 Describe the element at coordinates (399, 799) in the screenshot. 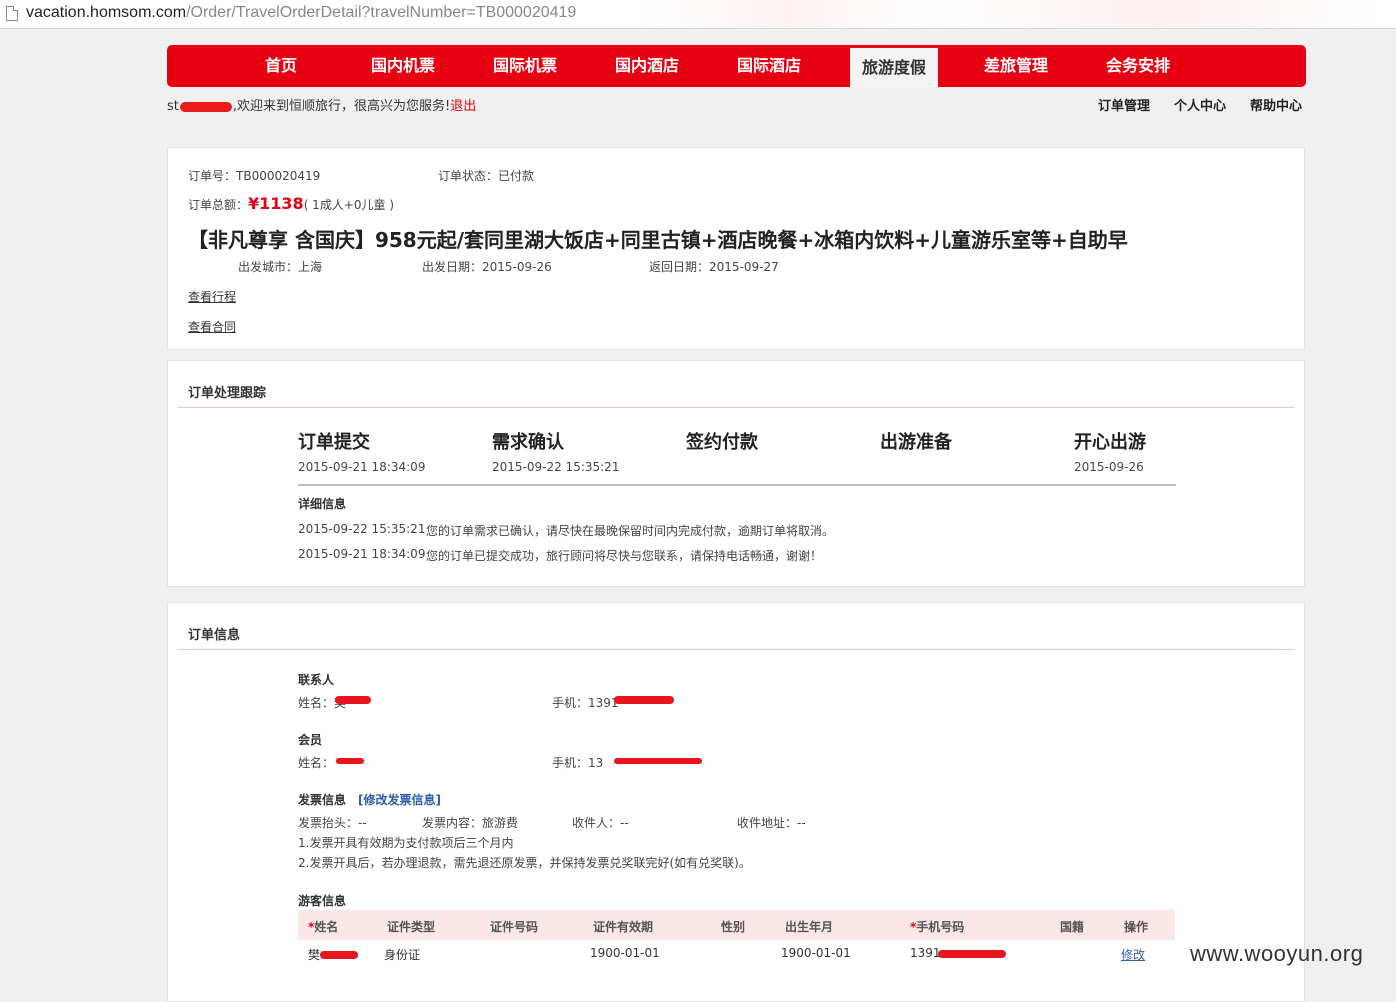

I see `edit-invoice-link: [修改发票信息]` at that location.